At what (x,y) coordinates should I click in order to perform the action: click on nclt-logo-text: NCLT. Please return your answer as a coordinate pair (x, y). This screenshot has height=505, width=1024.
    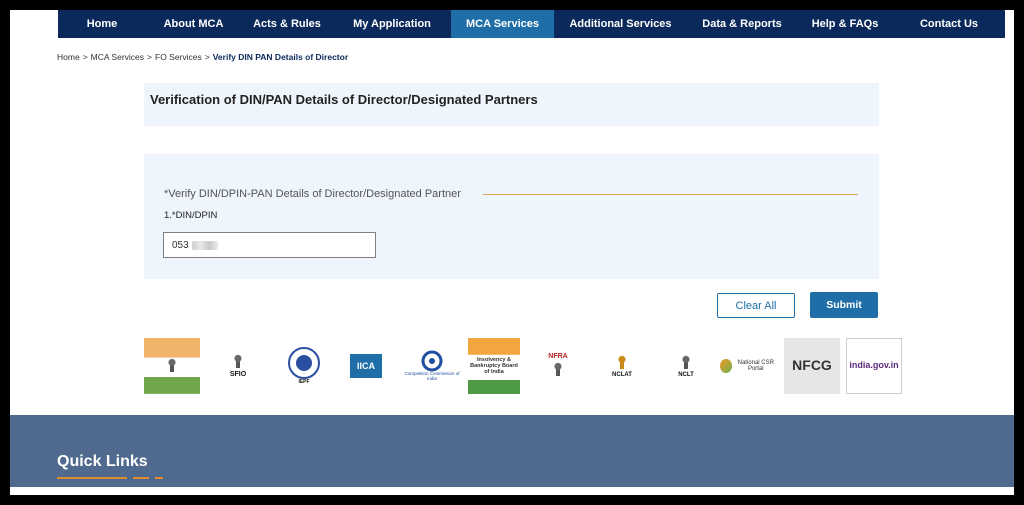
    Looking at the image, I should click on (686, 374).